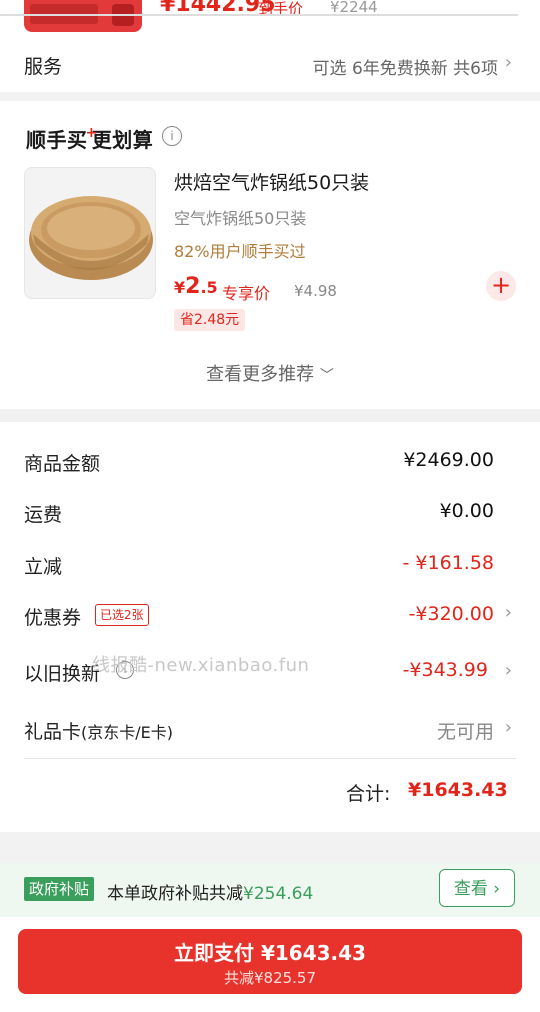 The width and height of the screenshot is (540, 1012). Describe the element at coordinates (43, 515) in the screenshot. I see `shipping-label: 运费` at that location.